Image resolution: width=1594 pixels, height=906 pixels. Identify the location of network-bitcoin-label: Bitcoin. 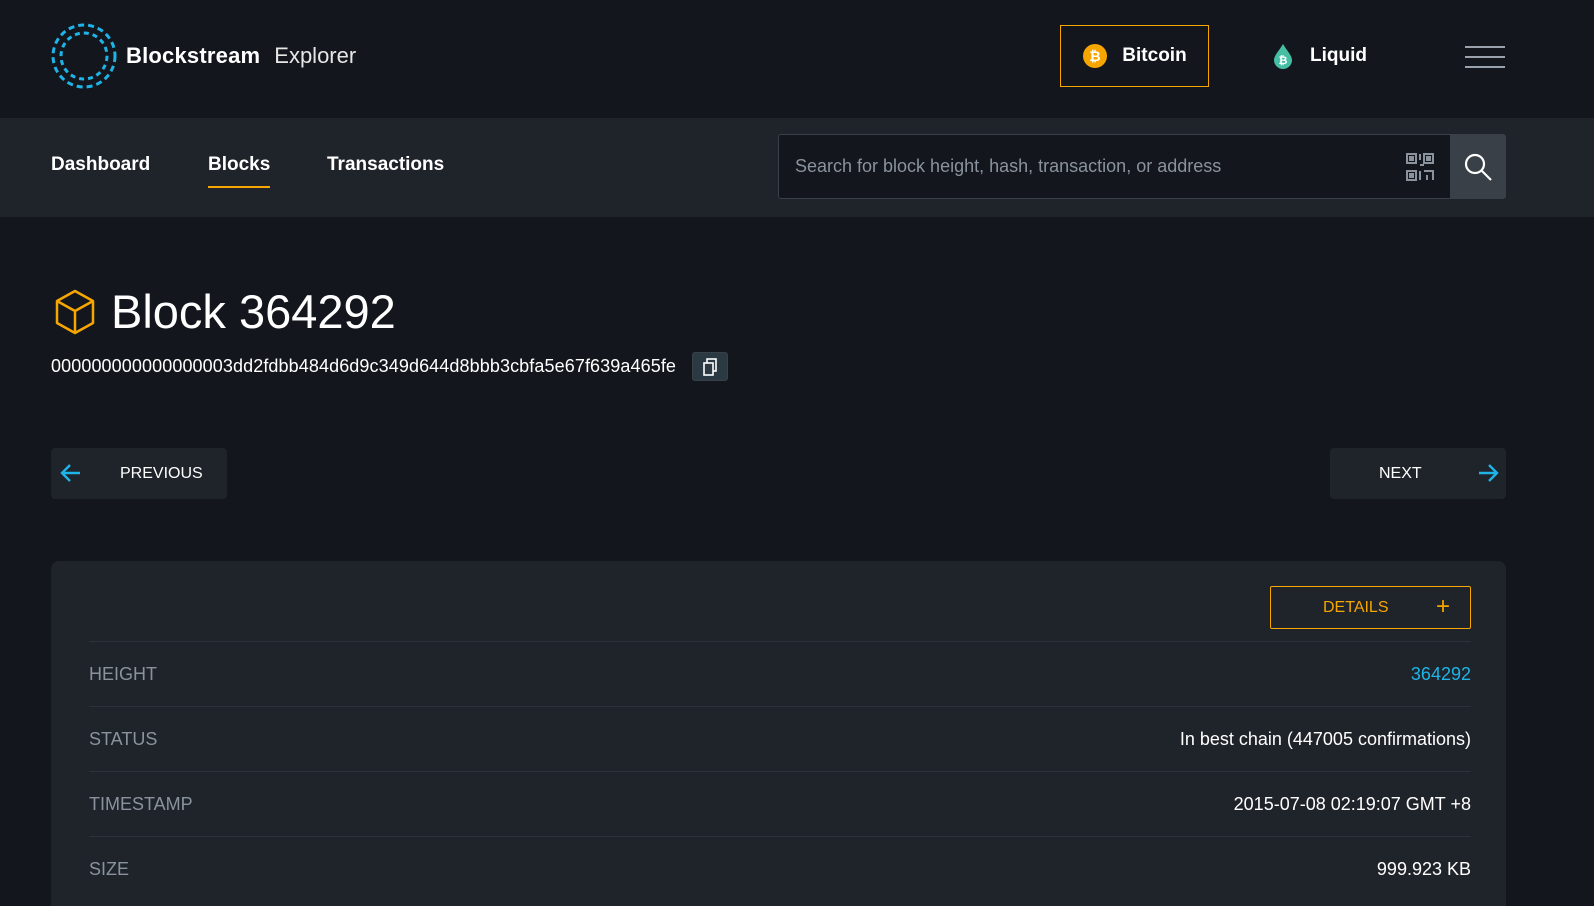
(1154, 55).